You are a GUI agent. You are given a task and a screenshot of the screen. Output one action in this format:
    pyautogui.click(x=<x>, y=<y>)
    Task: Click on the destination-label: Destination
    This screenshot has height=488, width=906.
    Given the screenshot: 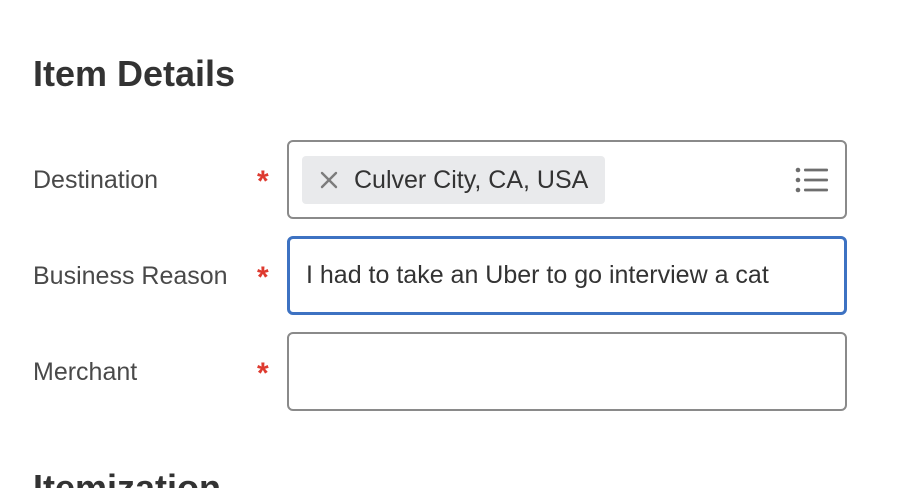 What is the action you would take?
    pyautogui.click(x=96, y=180)
    